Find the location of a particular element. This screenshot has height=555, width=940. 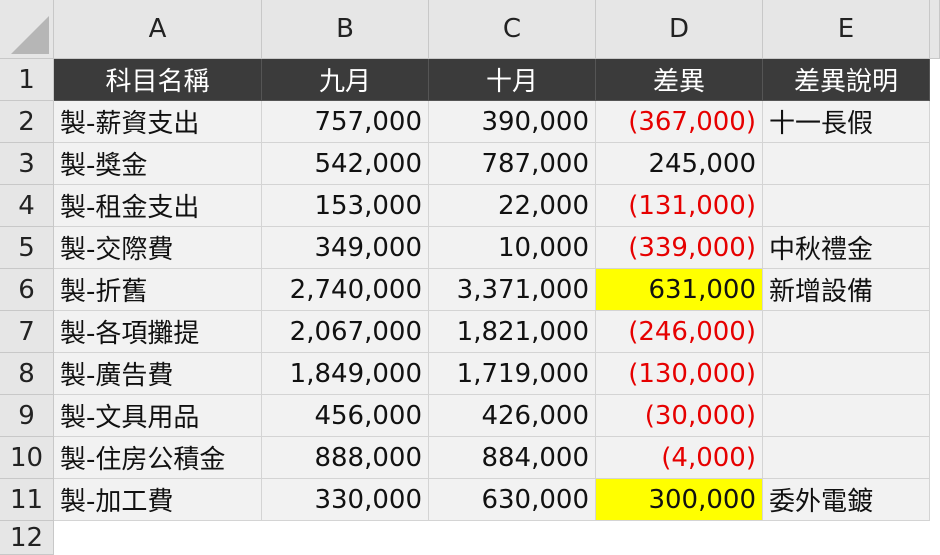

select-all-corner is located at coordinates (27, 29).